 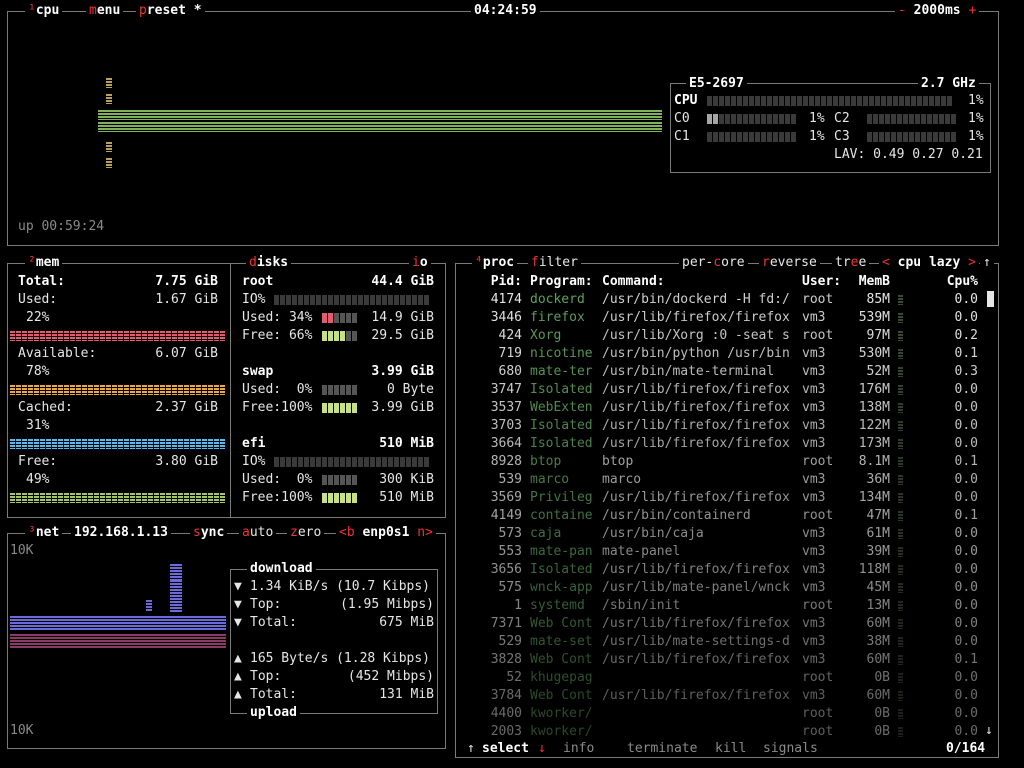 What do you see at coordinates (886, 262) in the screenshot?
I see `sort-prev-button: <` at bounding box center [886, 262].